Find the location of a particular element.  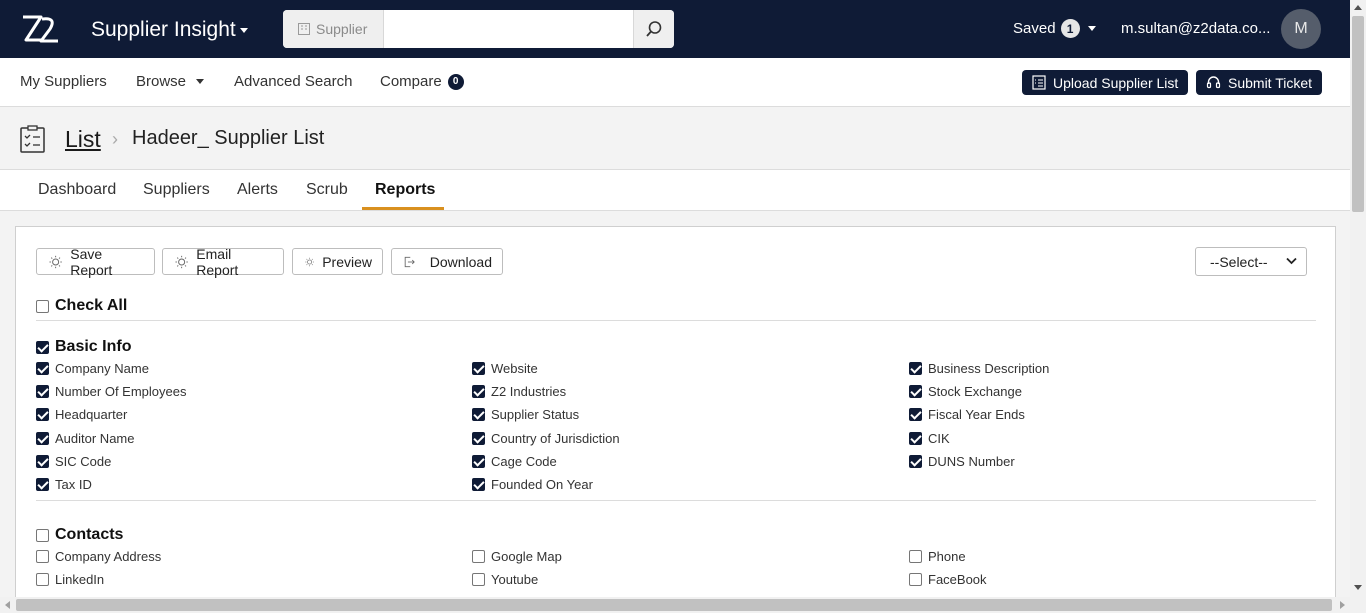

divider is located at coordinates (676, 500).